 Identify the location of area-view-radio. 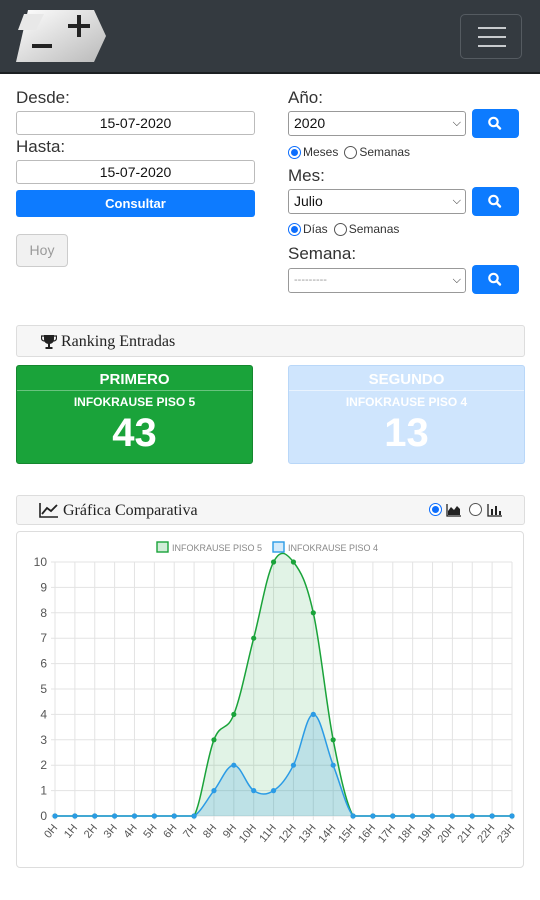
(435, 509).